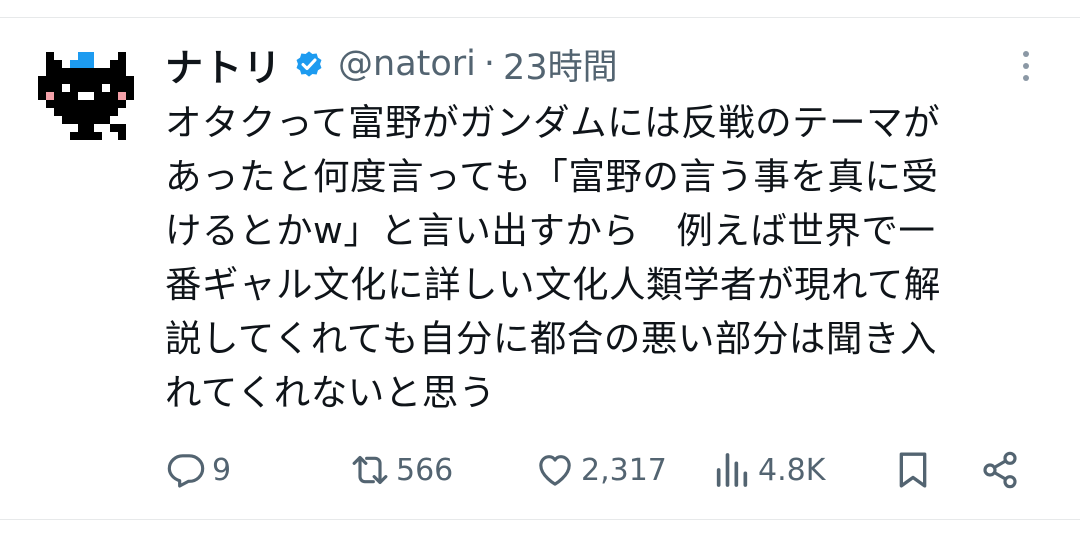 The height and width of the screenshot is (535, 1080). I want to click on more-vertical-icon, so click(1026, 66).